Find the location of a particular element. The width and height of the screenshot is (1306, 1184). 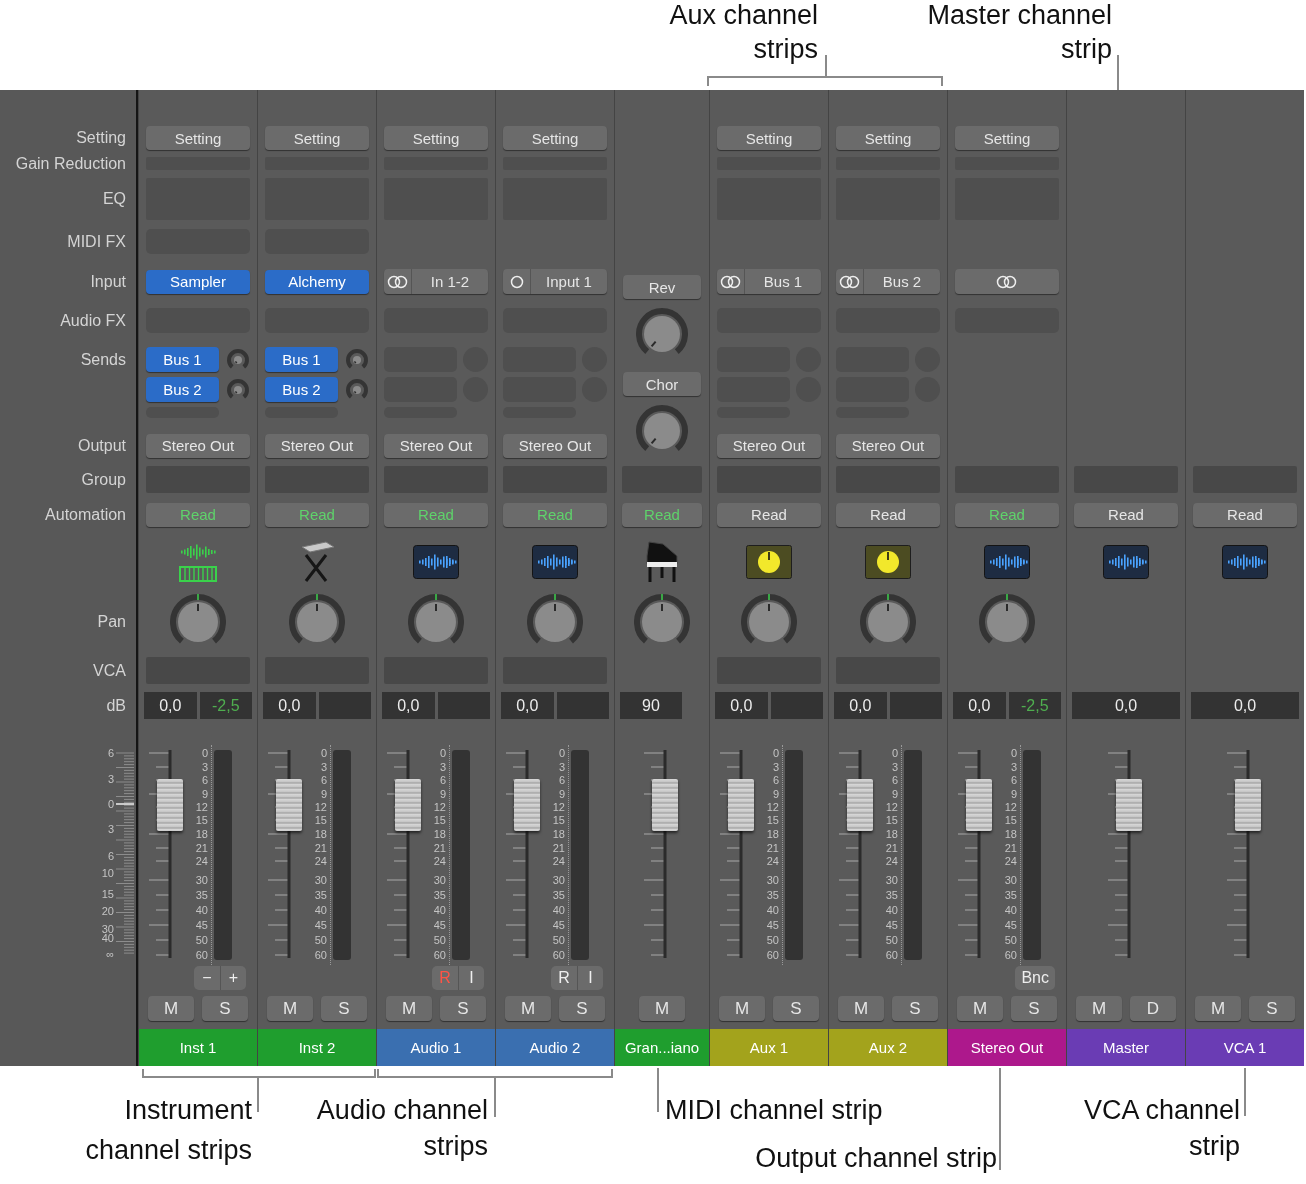

track-option-button: Bnc is located at coordinates (1035, 978).